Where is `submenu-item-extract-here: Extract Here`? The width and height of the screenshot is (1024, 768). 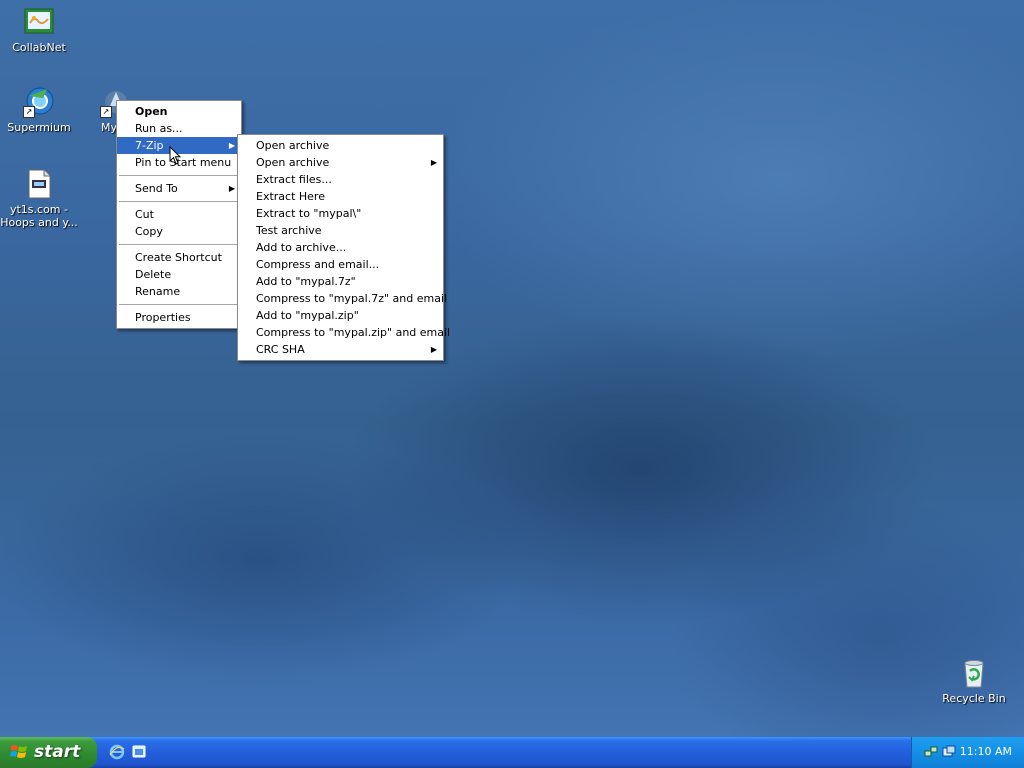 submenu-item-extract-here: Extract Here is located at coordinates (340, 196).